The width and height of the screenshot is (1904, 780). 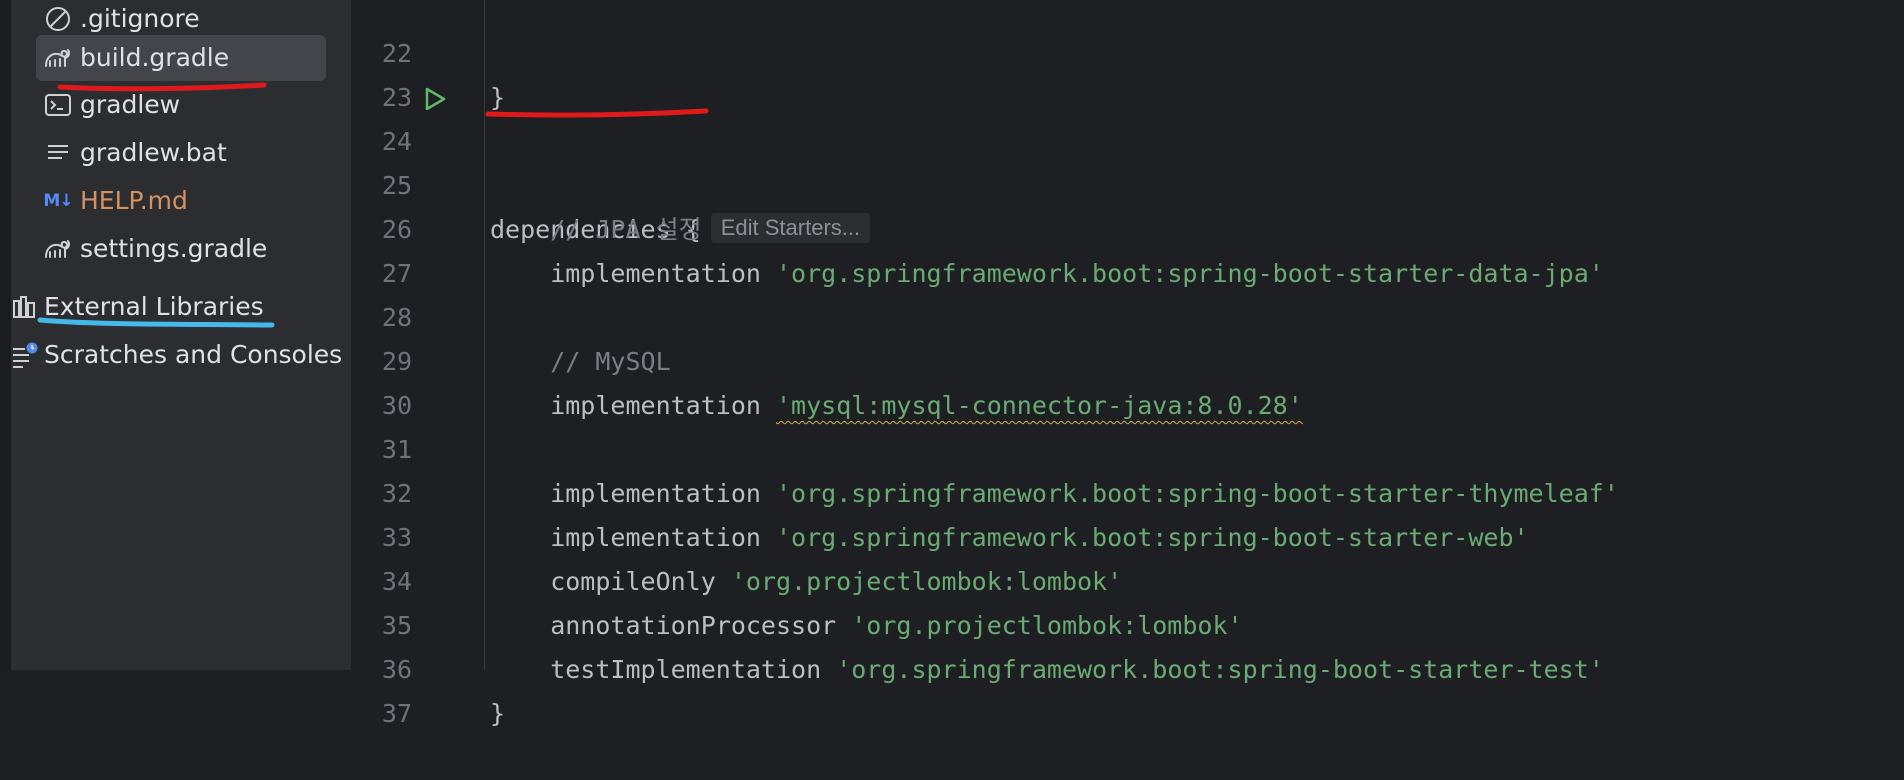 I want to click on tree-item-label: gradlew.bat, so click(x=153, y=152).